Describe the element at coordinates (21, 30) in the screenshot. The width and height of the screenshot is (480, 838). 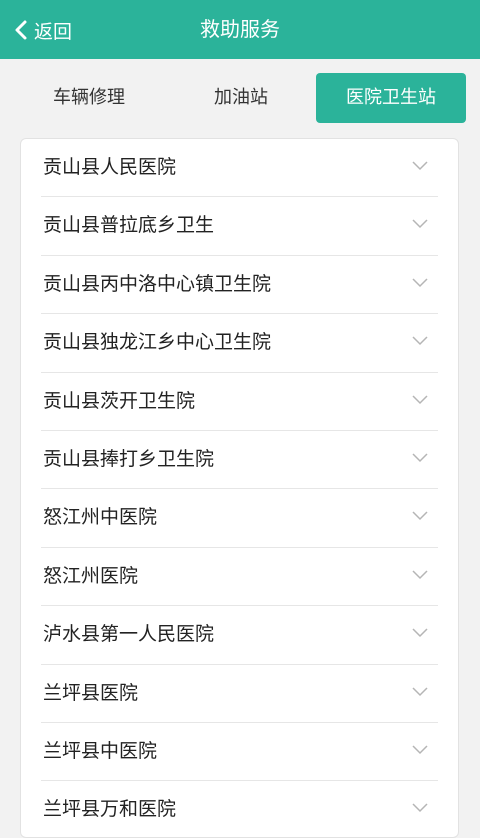
I see `chevron-left-icon` at that location.